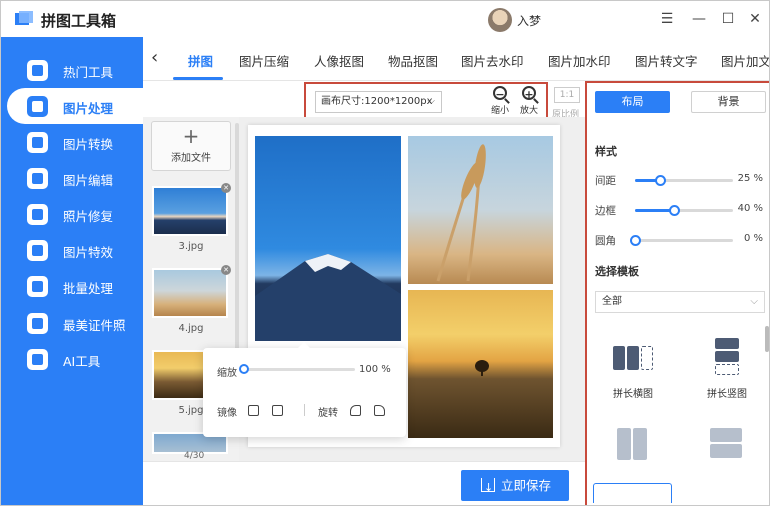 Image resolution: width=770 pixels, height=506 pixels. I want to click on mirror-label: 镜像, so click(227, 413).